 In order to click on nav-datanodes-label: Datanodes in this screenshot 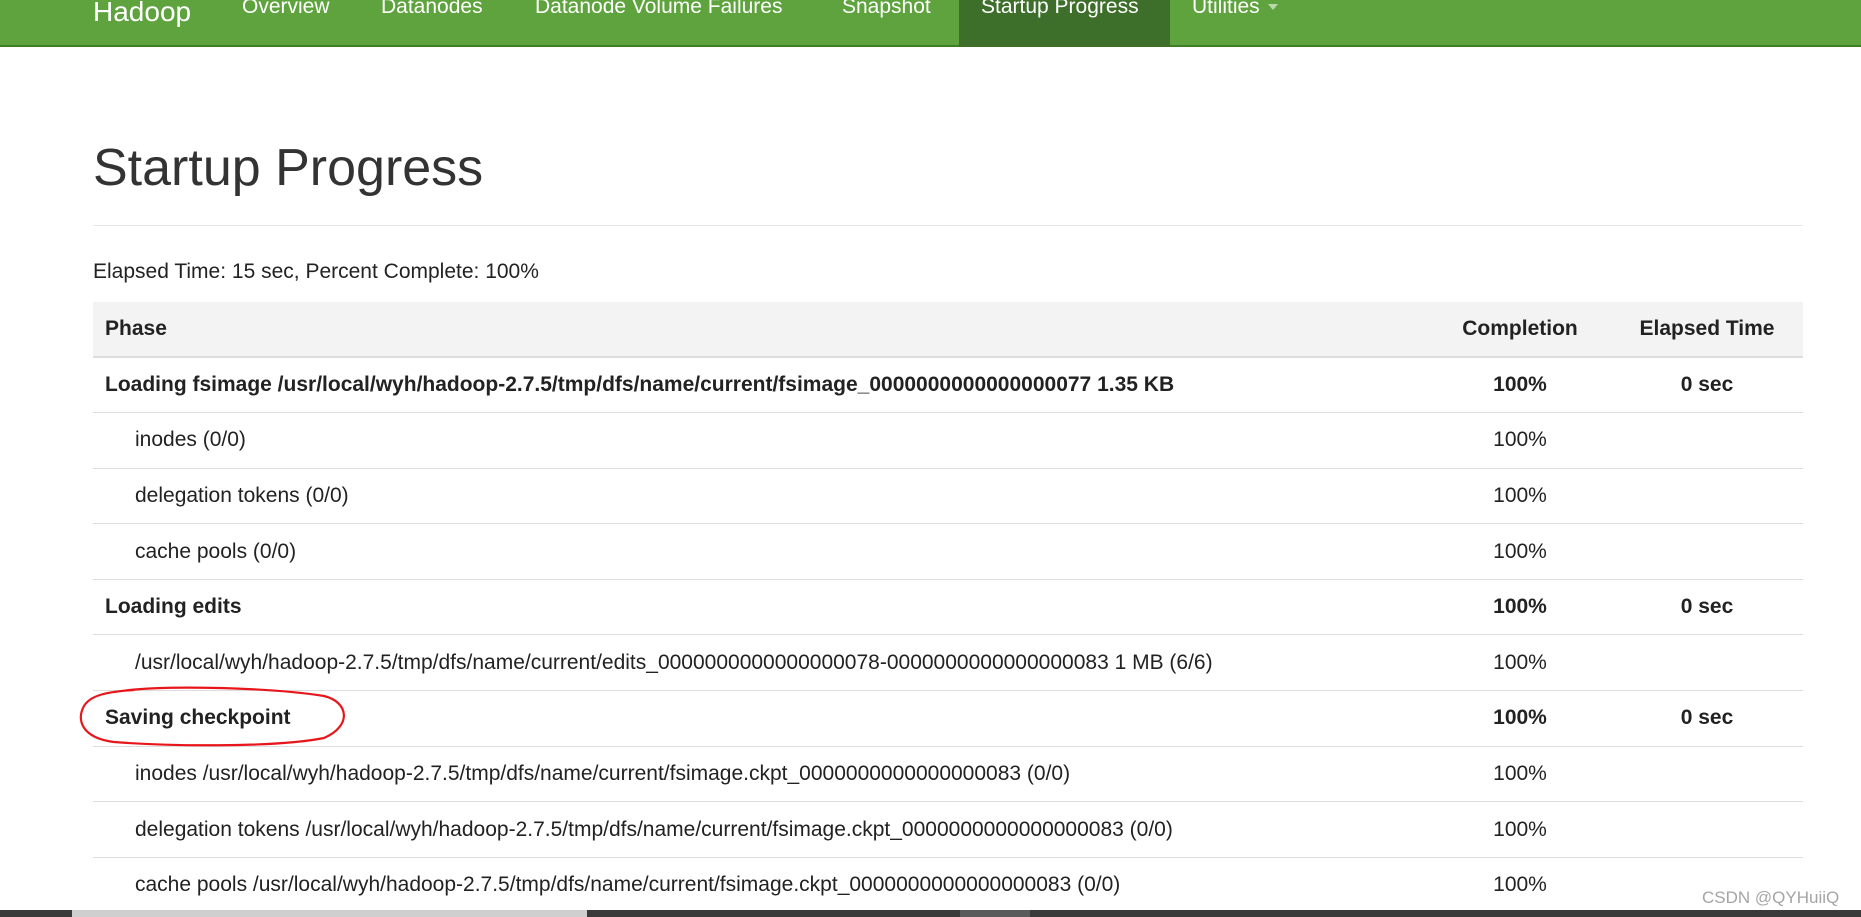, I will do `click(432, 9)`.